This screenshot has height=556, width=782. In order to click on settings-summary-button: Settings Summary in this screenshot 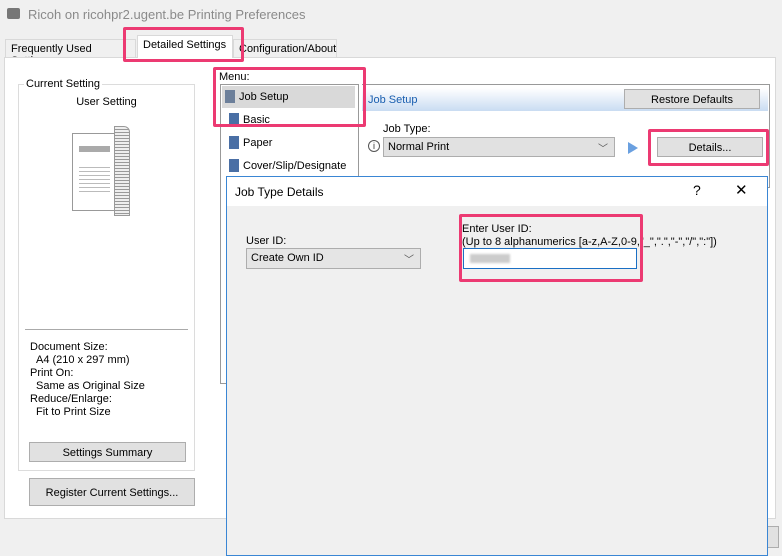, I will do `click(107, 452)`.